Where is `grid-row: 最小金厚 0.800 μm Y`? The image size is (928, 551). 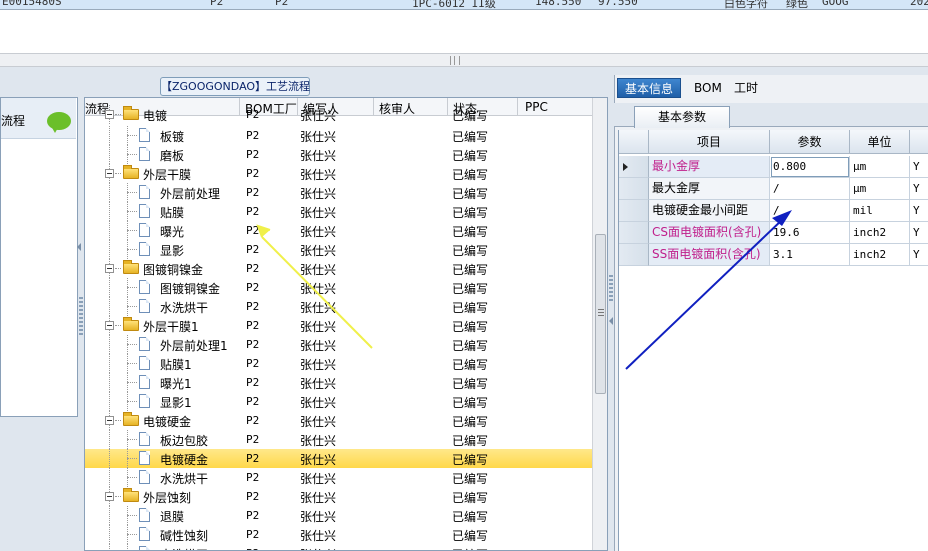 grid-row: 最小金厚 0.800 μm Y is located at coordinates (773, 167).